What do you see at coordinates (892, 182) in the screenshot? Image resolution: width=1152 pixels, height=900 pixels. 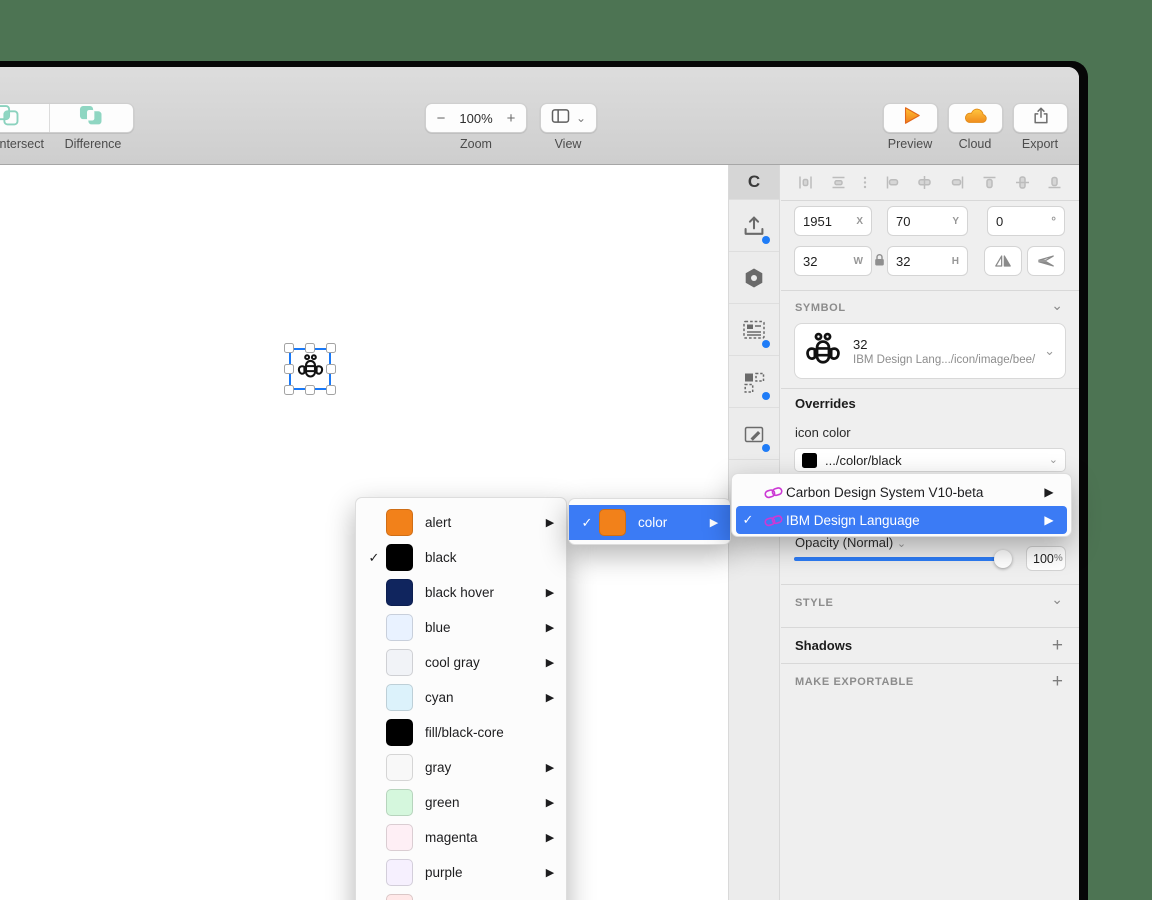 I see `align-left-icon` at bounding box center [892, 182].